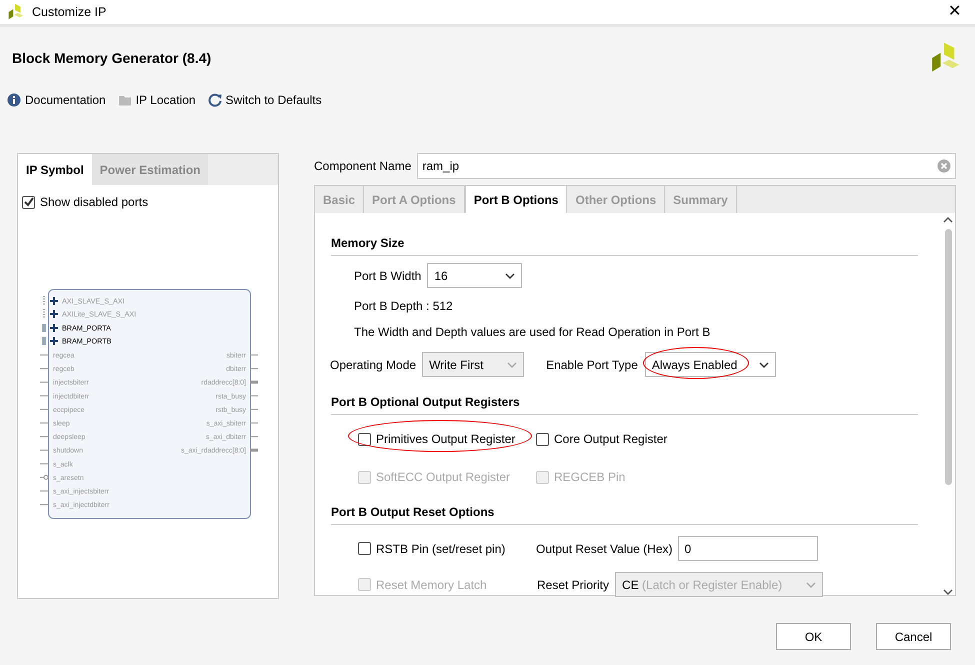  Describe the element at coordinates (624, 404) in the screenshot. I see `section-title: Port B Optional Output Registers` at that location.